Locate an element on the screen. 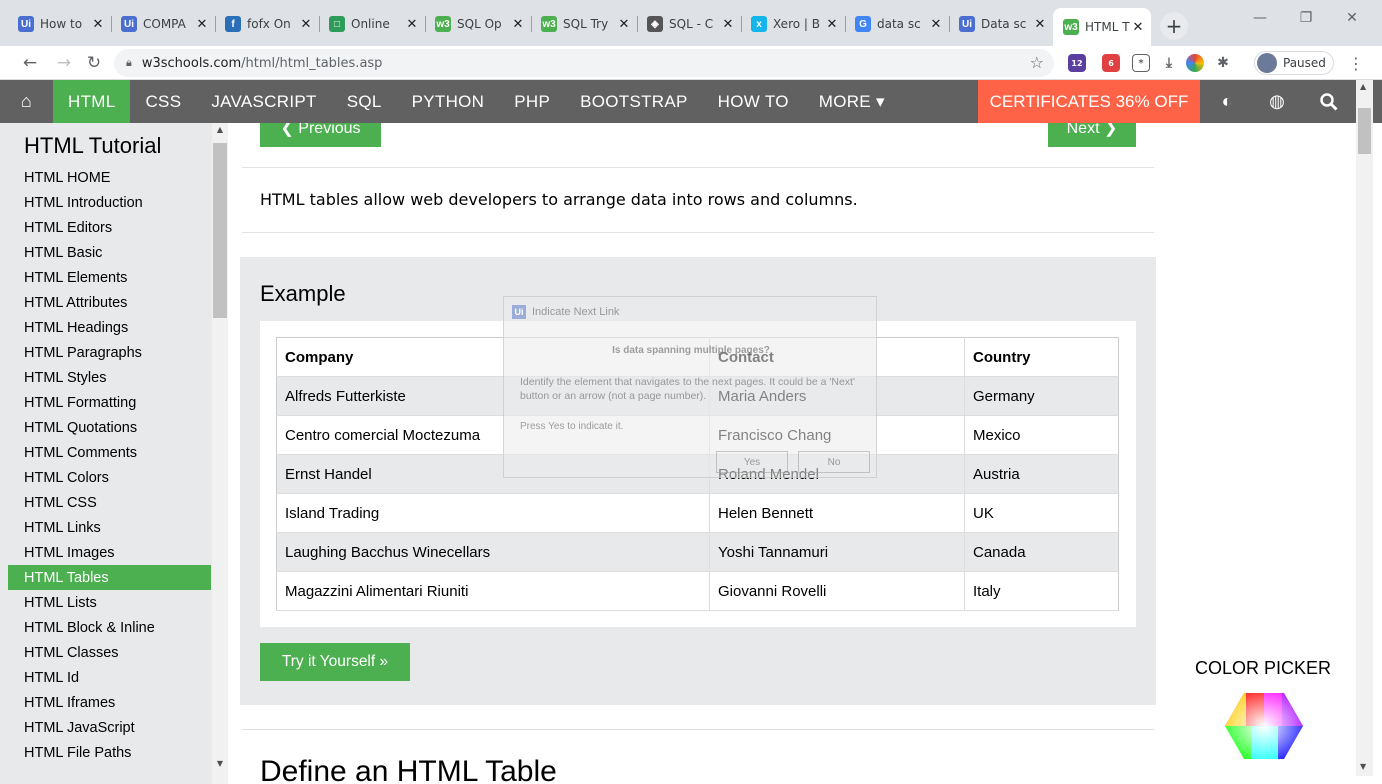  address-bar: 🔒︎ w3schools.com /html/html_tables.asp ☆ is located at coordinates (584, 63).